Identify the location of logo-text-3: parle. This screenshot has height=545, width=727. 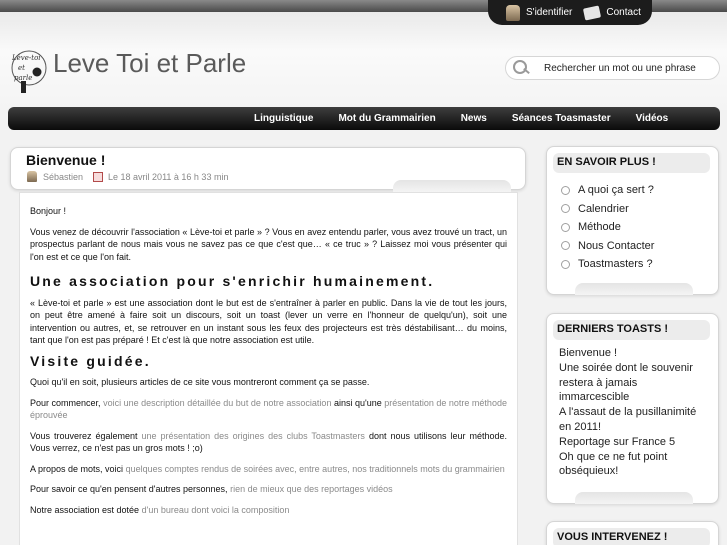
(23, 78).